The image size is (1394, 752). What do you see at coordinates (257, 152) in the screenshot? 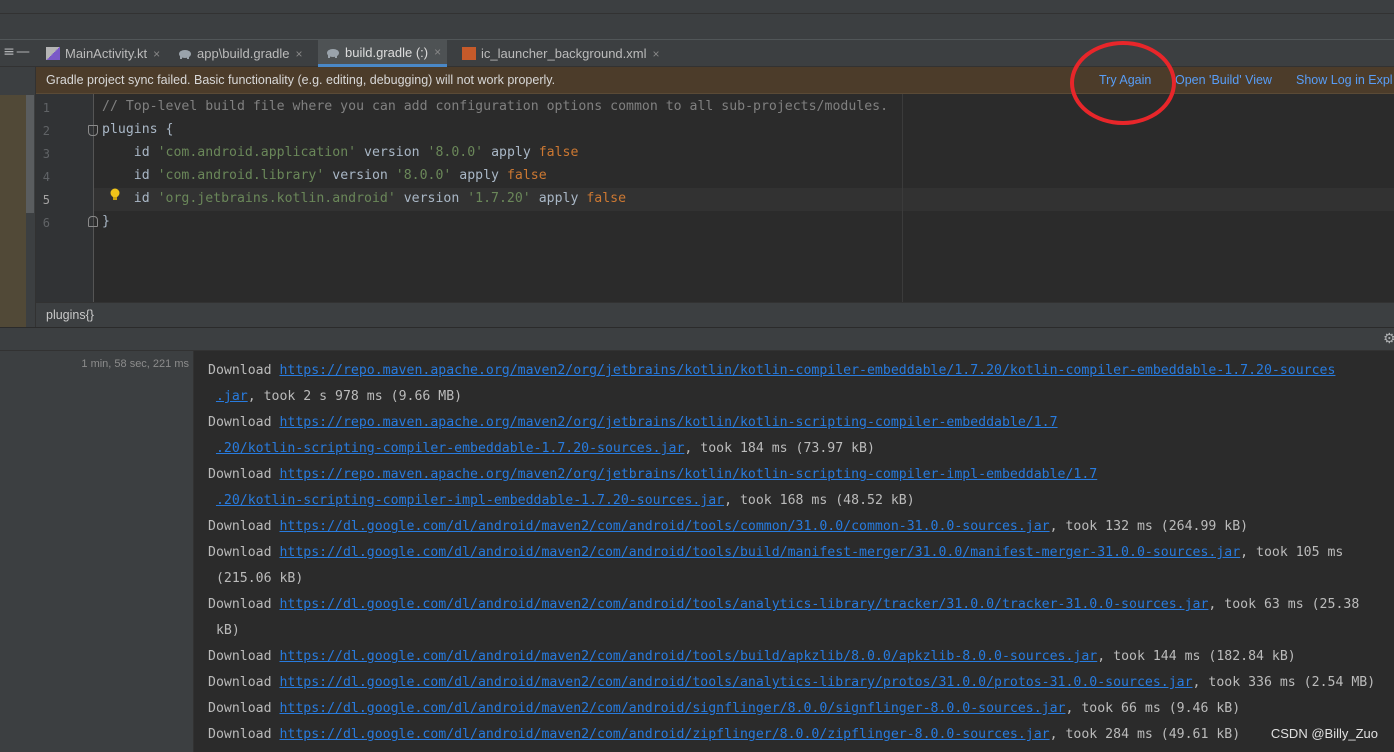
I see `string-literal: 'com.android.application'` at bounding box center [257, 152].